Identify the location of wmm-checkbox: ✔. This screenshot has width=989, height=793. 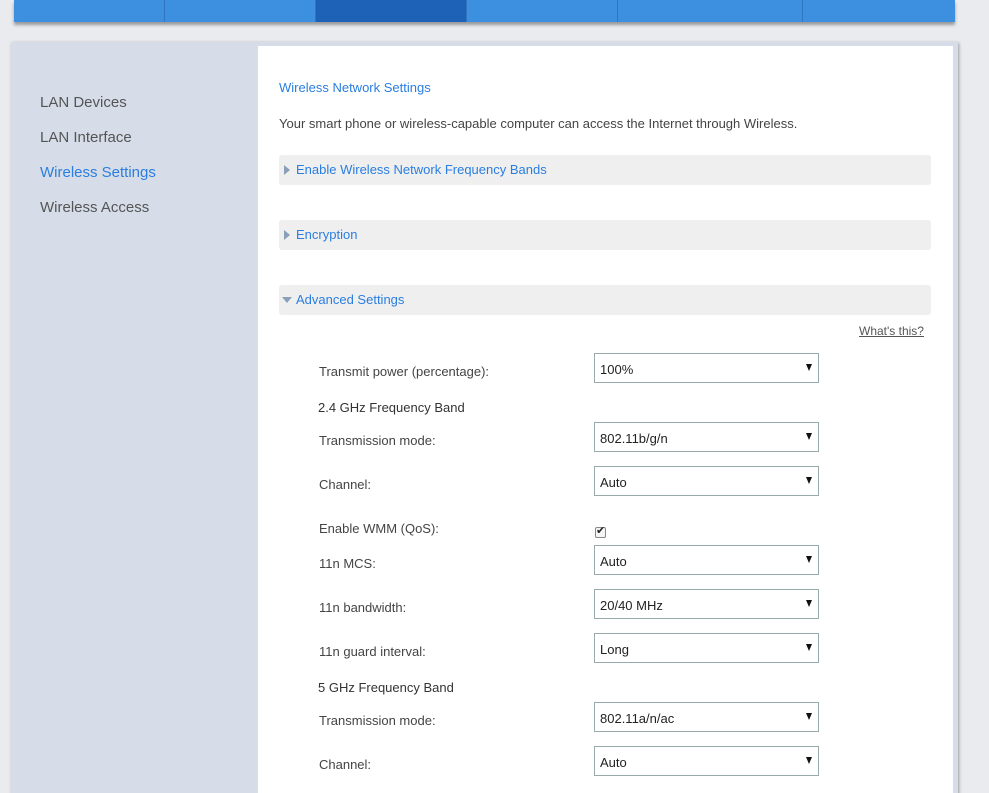
(600, 531).